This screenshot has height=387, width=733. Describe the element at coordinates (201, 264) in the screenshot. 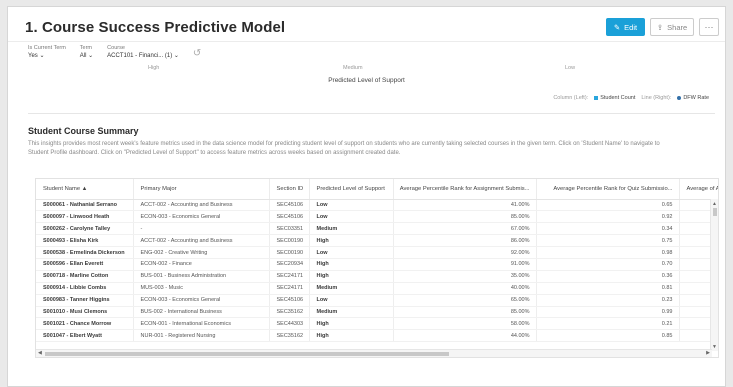

I see `primary-major-cell: ECON-002 - Finance` at that location.